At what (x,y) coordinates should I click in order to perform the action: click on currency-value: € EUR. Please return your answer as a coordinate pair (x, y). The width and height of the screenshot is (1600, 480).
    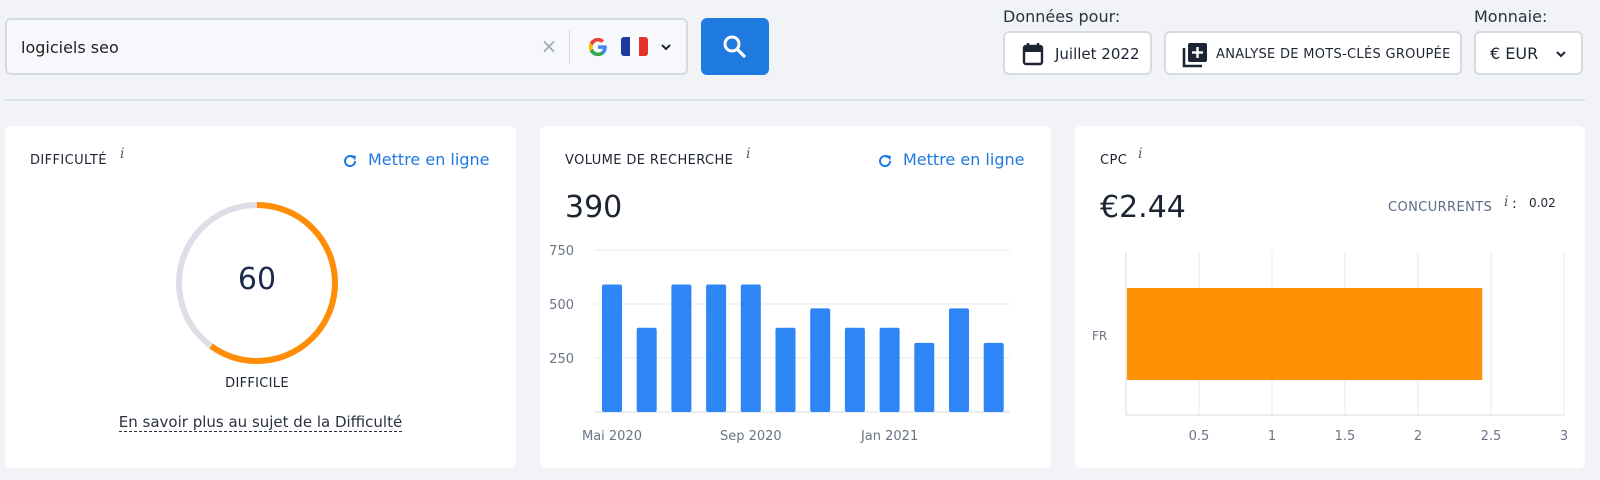
    Looking at the image, I should click on (1514, 53).